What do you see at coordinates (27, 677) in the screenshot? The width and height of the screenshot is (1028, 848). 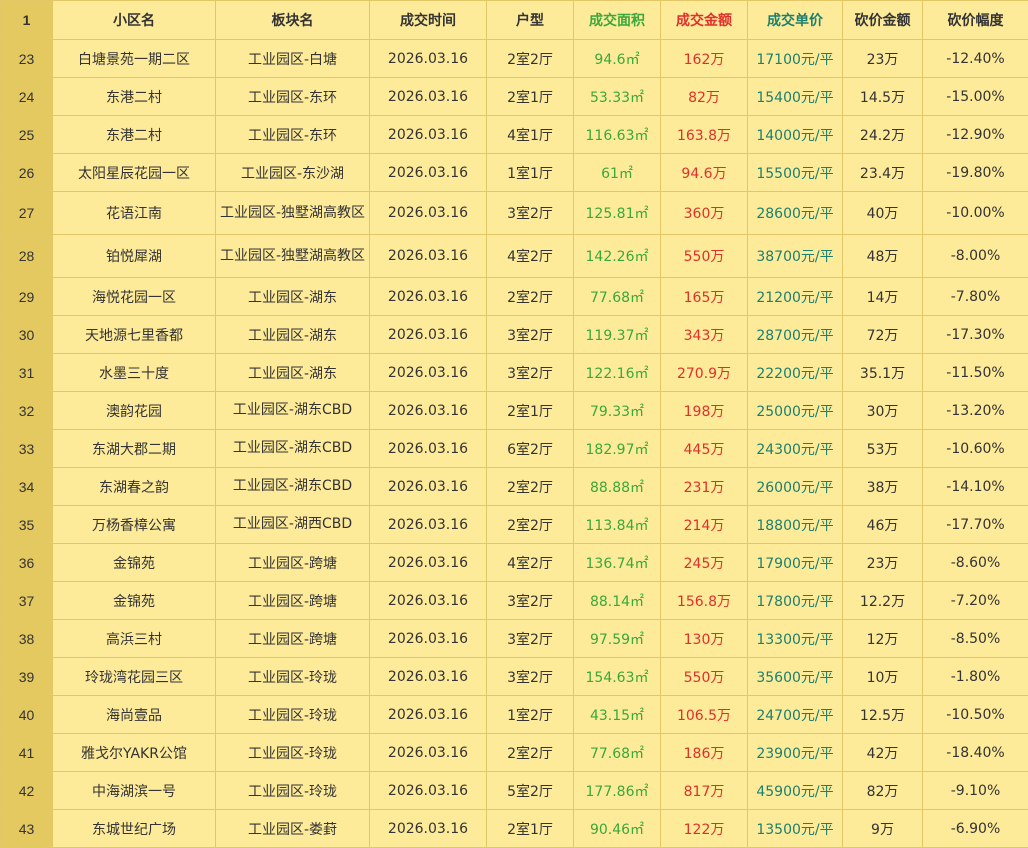 I see `row-number: 39` at bounding box center [27, 677].